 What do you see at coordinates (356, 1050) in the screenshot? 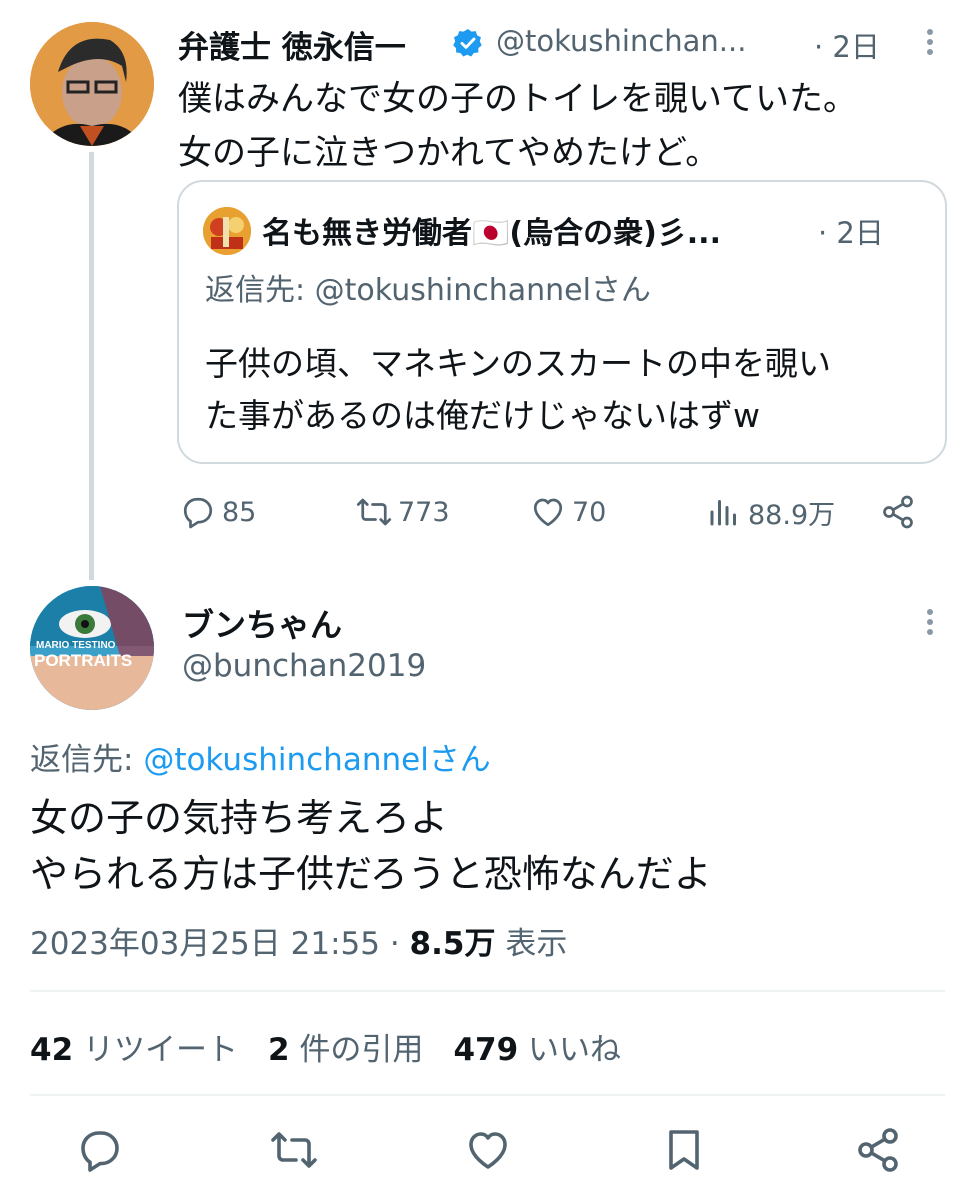
I see `quotes-label: 件の引用` at bounding box center [356, 1050].